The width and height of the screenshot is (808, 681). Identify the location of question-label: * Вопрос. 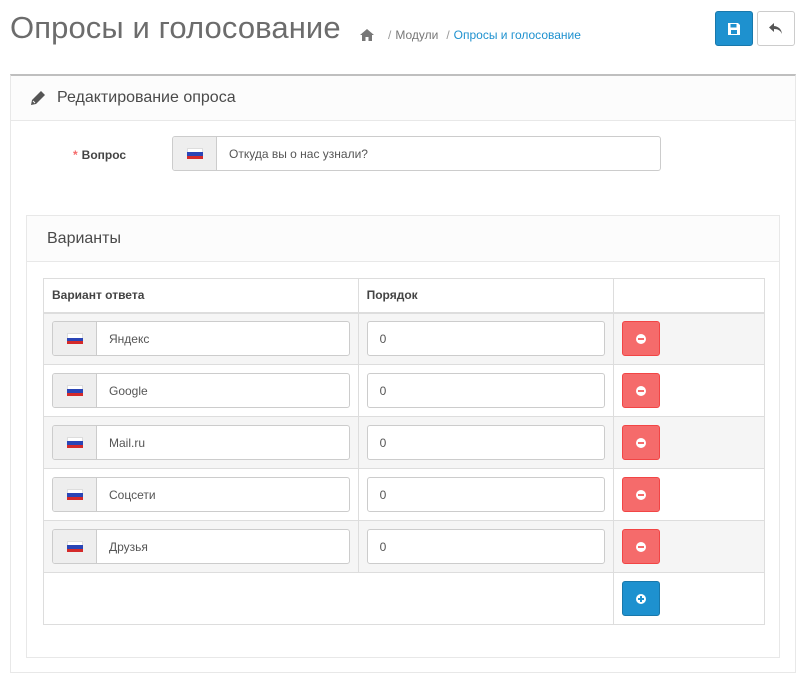
(99, 155).